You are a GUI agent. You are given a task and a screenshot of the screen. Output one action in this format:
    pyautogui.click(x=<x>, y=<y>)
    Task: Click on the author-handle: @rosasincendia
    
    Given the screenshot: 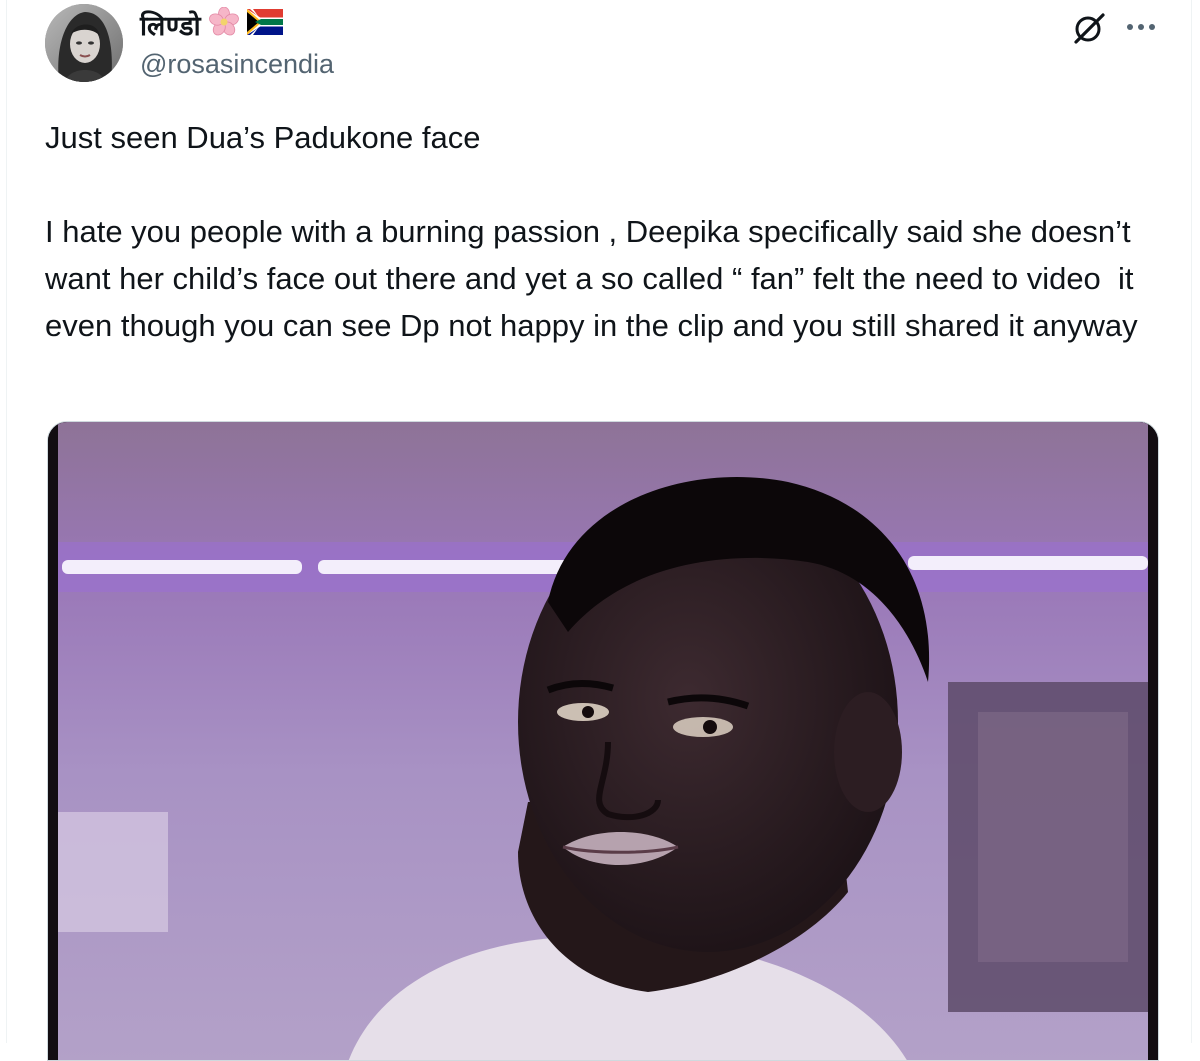 What is the action you would take?
    pyautogui.click(x=237, y=64)
    